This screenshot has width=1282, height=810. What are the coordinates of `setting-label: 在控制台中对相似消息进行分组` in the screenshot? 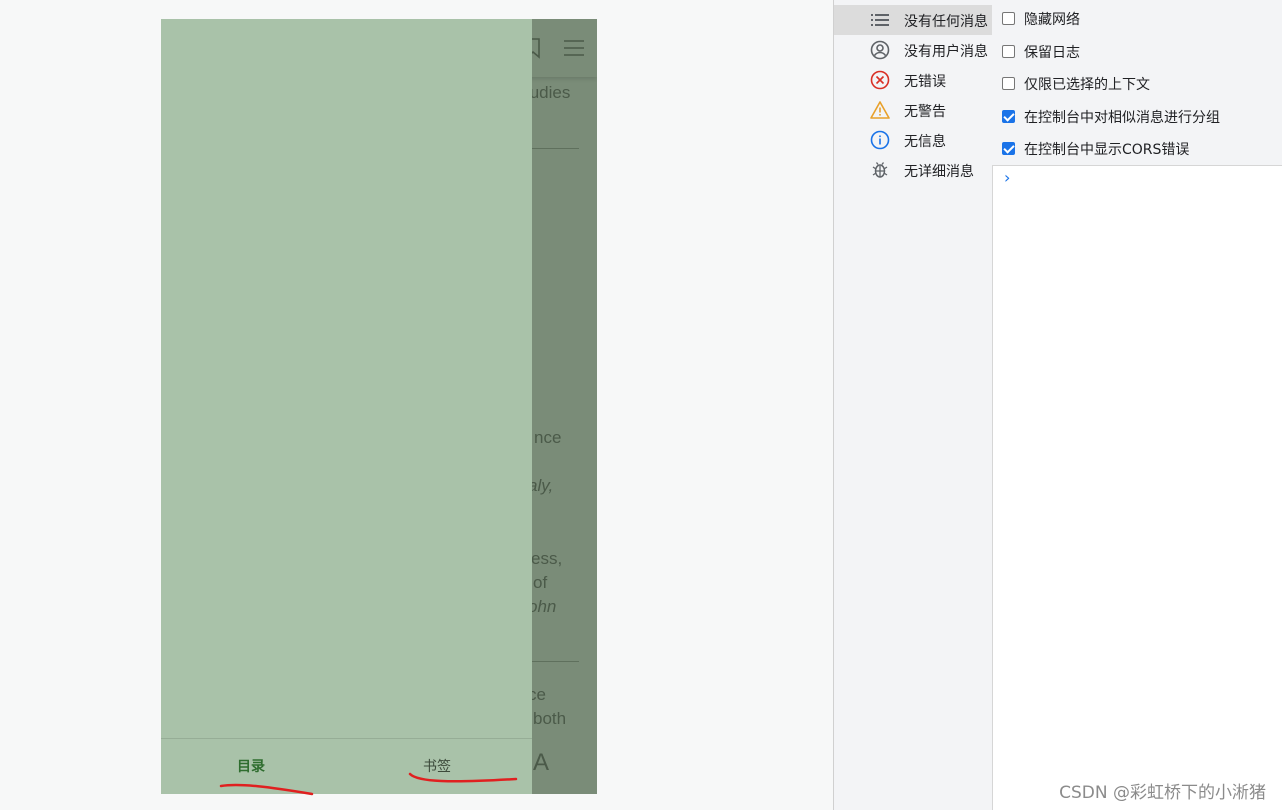 It's located at (1122, 118).